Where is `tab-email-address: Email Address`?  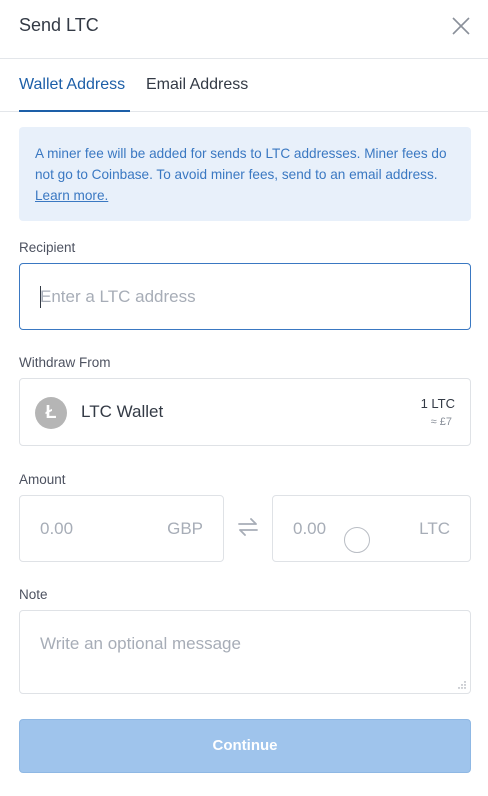
tab-email-address: Email Address is located at coordinates (197, 85).